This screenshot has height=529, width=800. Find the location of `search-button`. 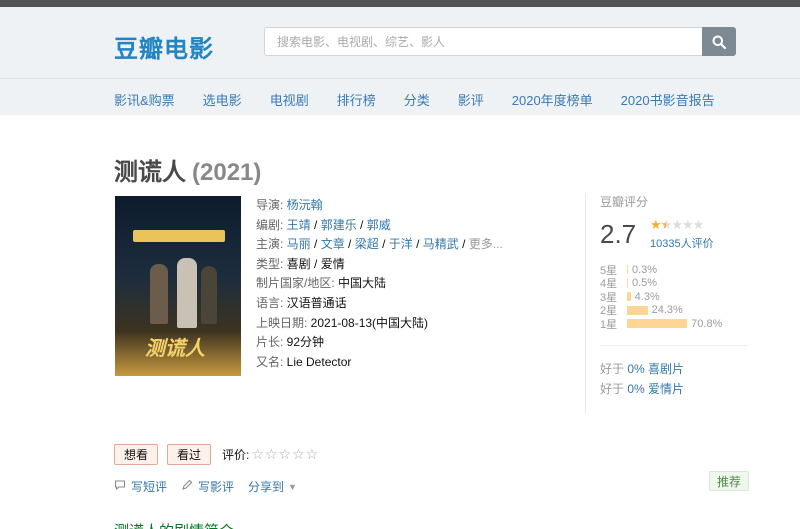

search-button is located at coordinates (719, 41).